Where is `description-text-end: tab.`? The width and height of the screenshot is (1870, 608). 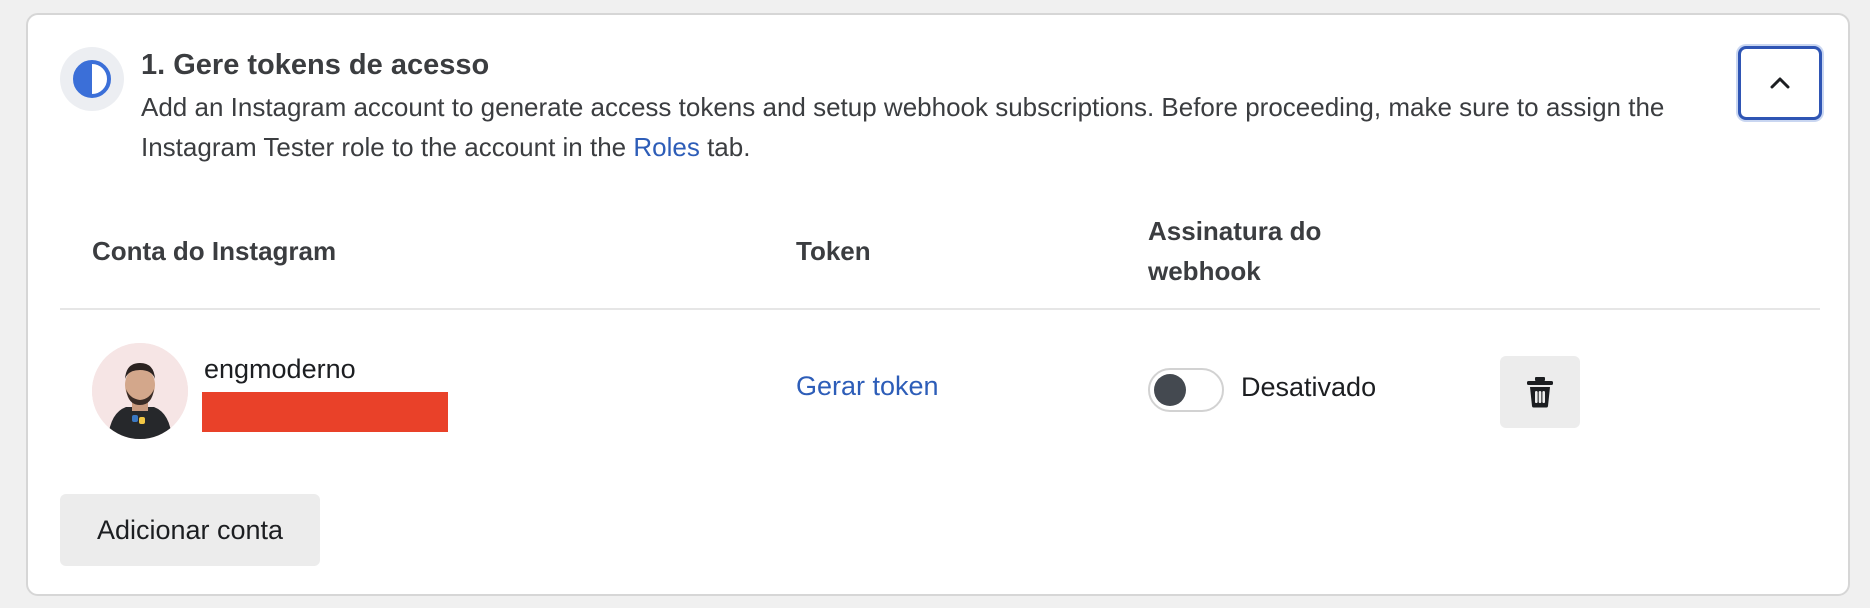
description-text-end: tab. is located at coordinates (725, 147).